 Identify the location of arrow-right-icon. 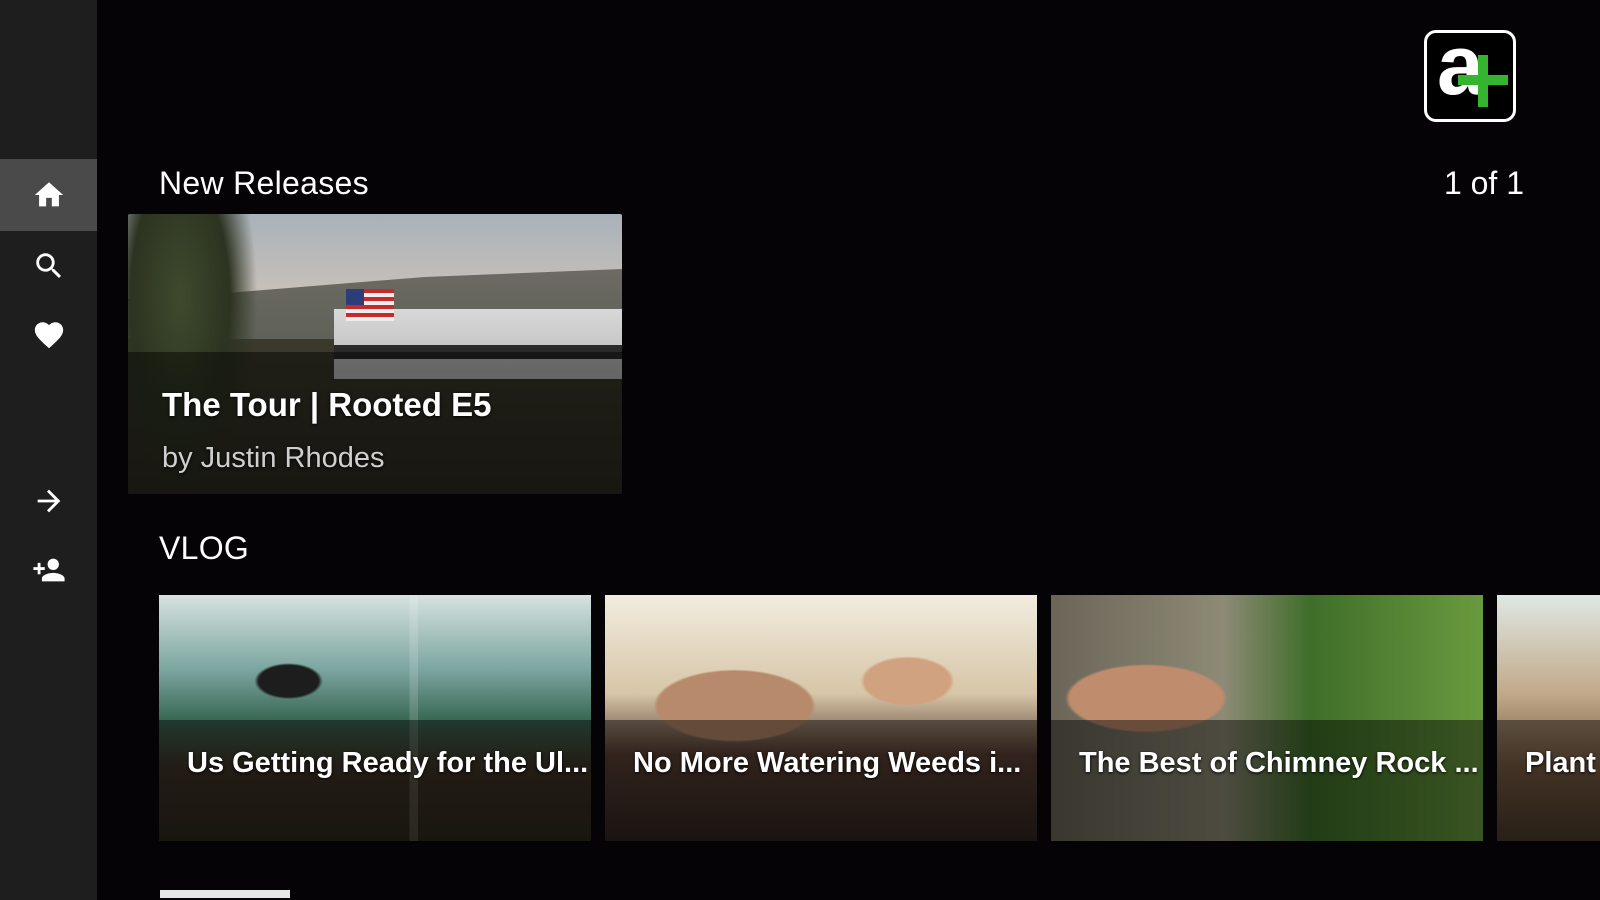
(48, 501).